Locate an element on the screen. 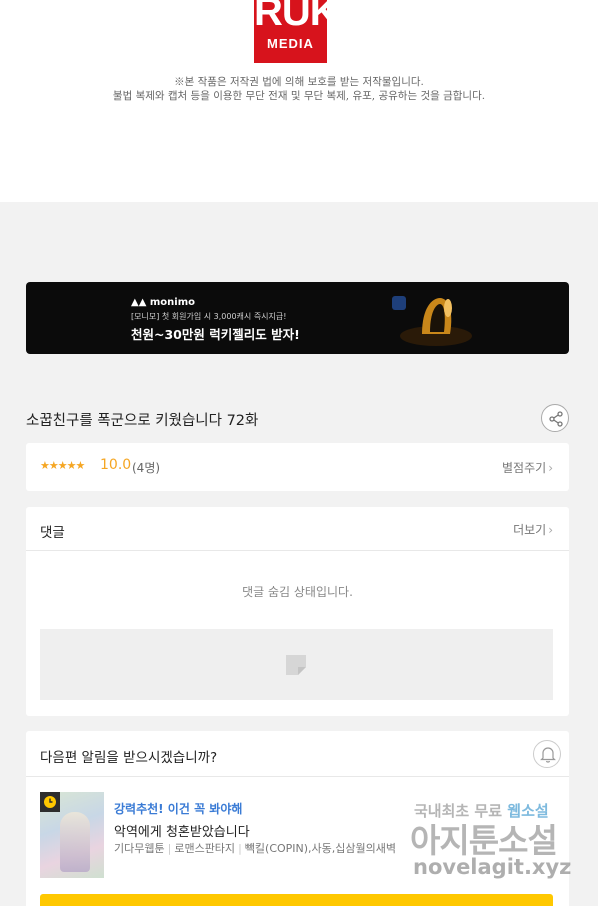  clock-icon is located at coordinates (50, 802).